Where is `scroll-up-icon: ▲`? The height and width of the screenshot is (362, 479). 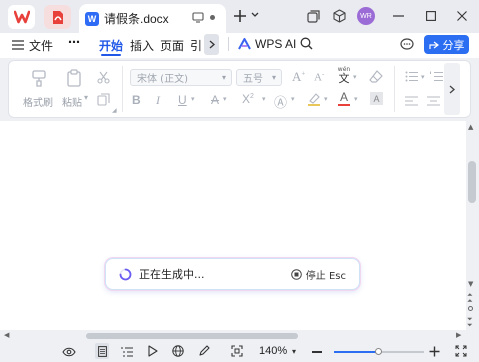 scroll-up-icon: ▲ is located at coordinates (470, 127).